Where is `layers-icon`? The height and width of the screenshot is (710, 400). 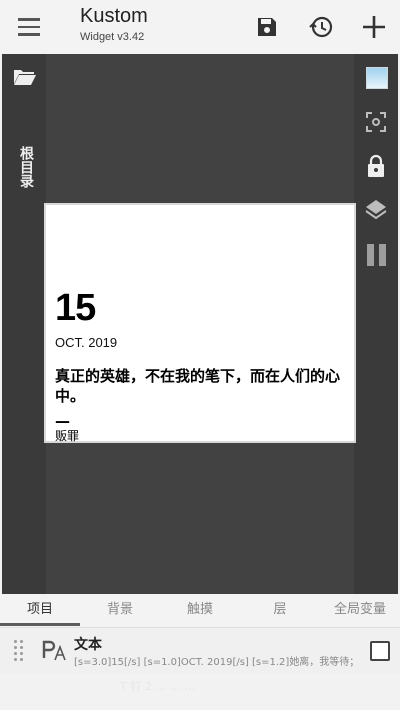 layers-icon is located at coordinates (376, 212).